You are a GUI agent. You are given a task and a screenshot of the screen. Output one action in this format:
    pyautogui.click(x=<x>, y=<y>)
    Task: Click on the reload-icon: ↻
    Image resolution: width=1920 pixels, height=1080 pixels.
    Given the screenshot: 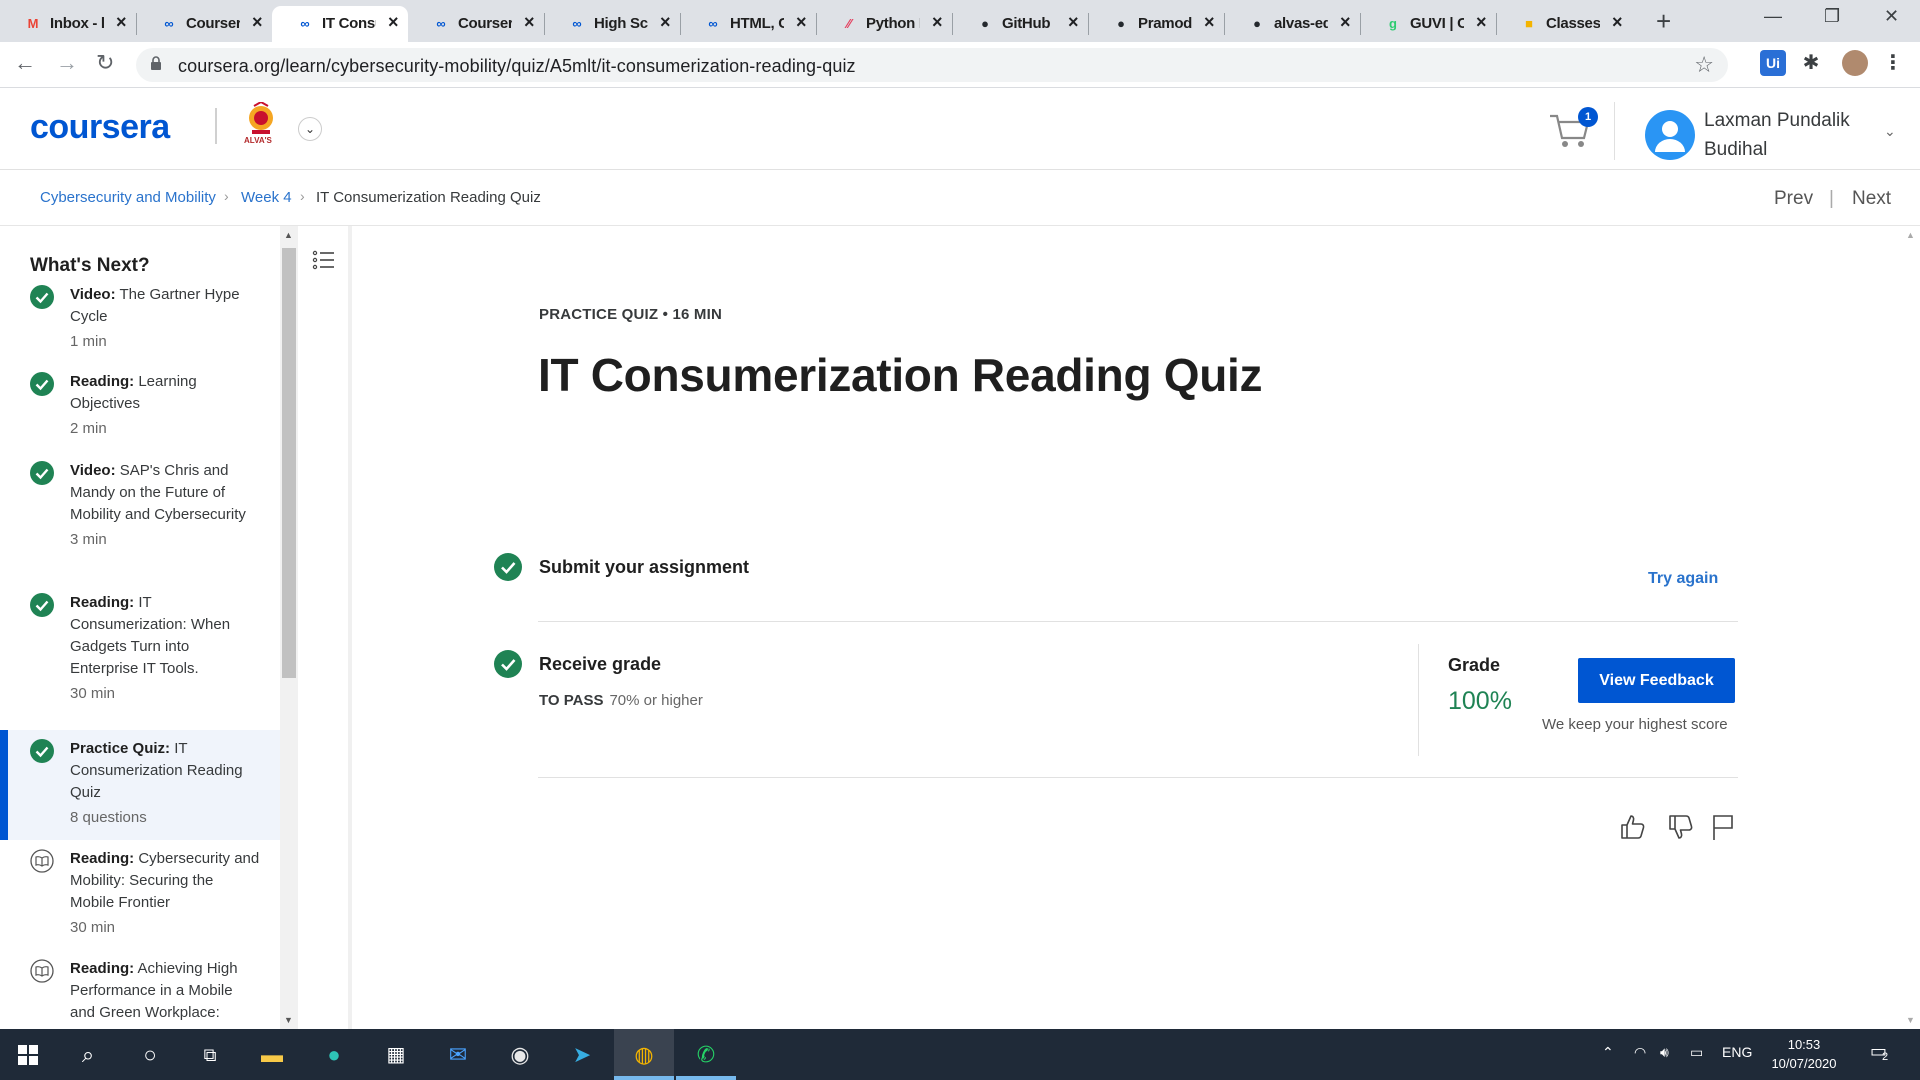 What is the action you would take?
    pyautogui.click(x=105, y=63)
    